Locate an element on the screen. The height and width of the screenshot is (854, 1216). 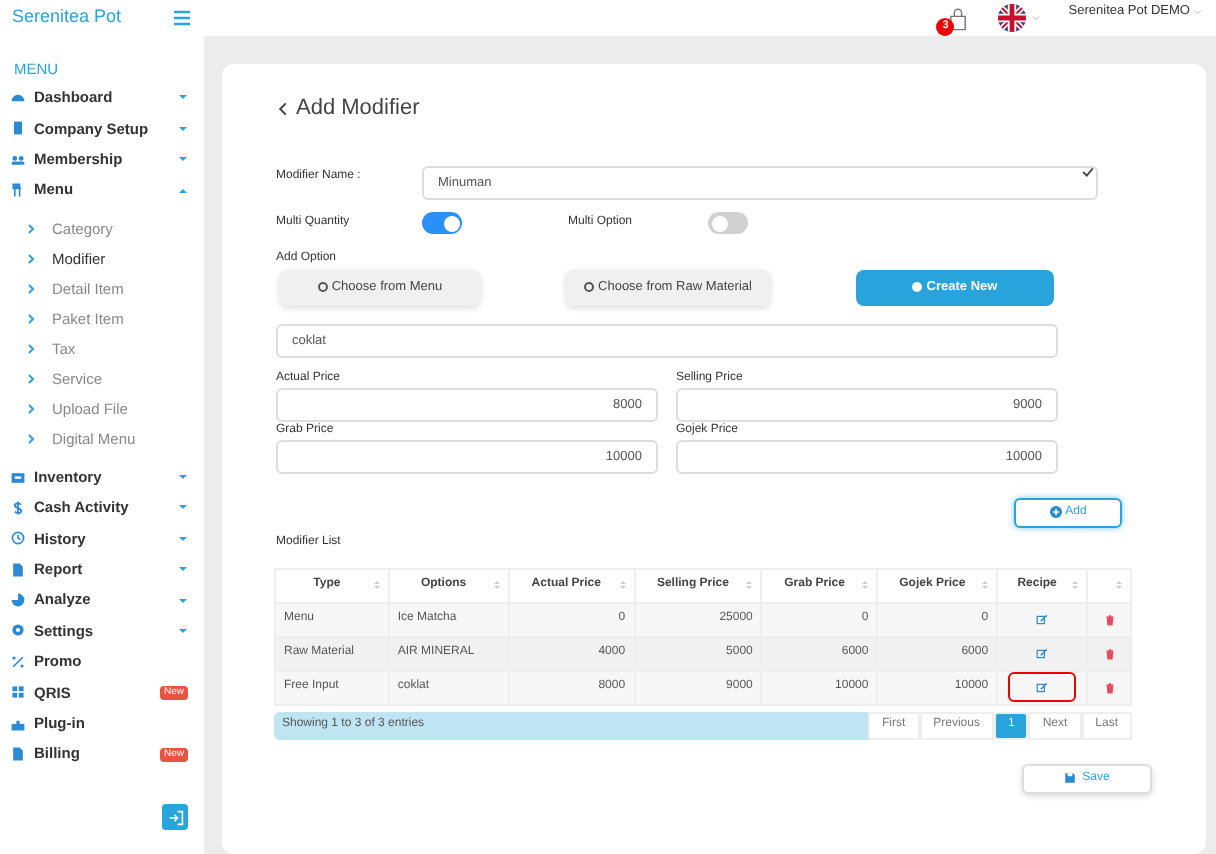
dollar-icon is located at coordinates (18, 507).